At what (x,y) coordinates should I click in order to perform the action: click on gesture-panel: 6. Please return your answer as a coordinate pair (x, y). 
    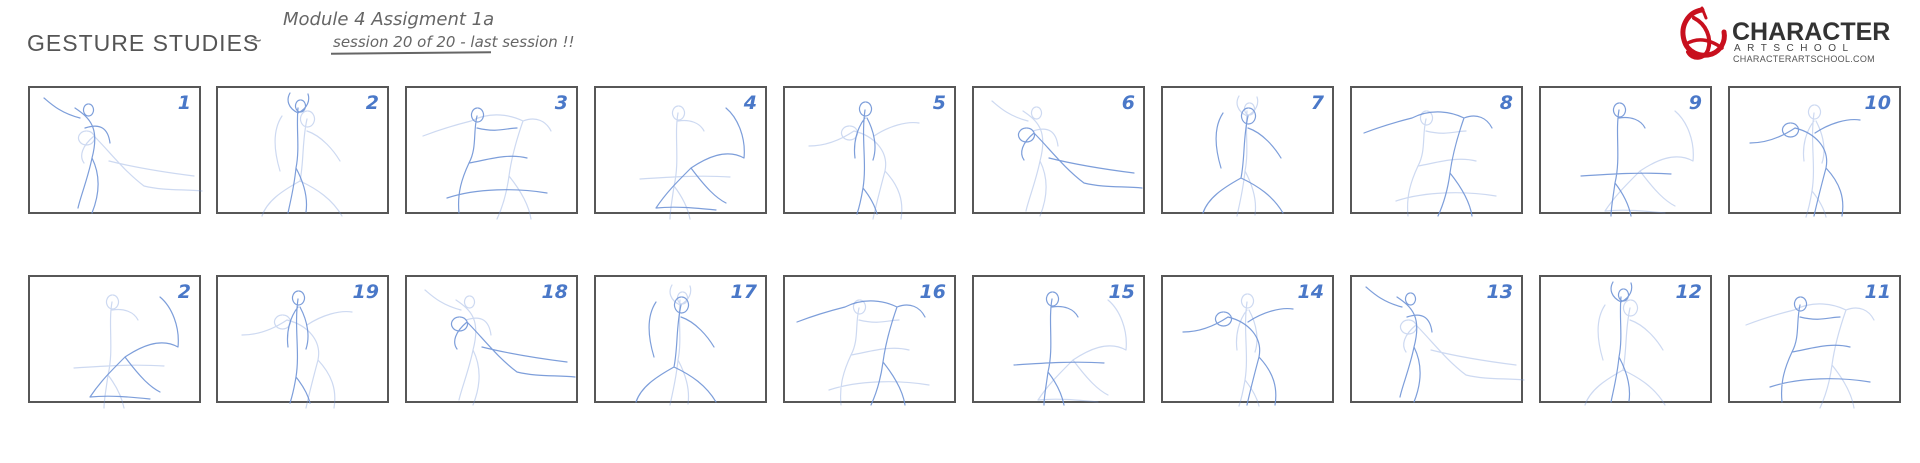
    Looking at the image, I should click on (1058, 151).